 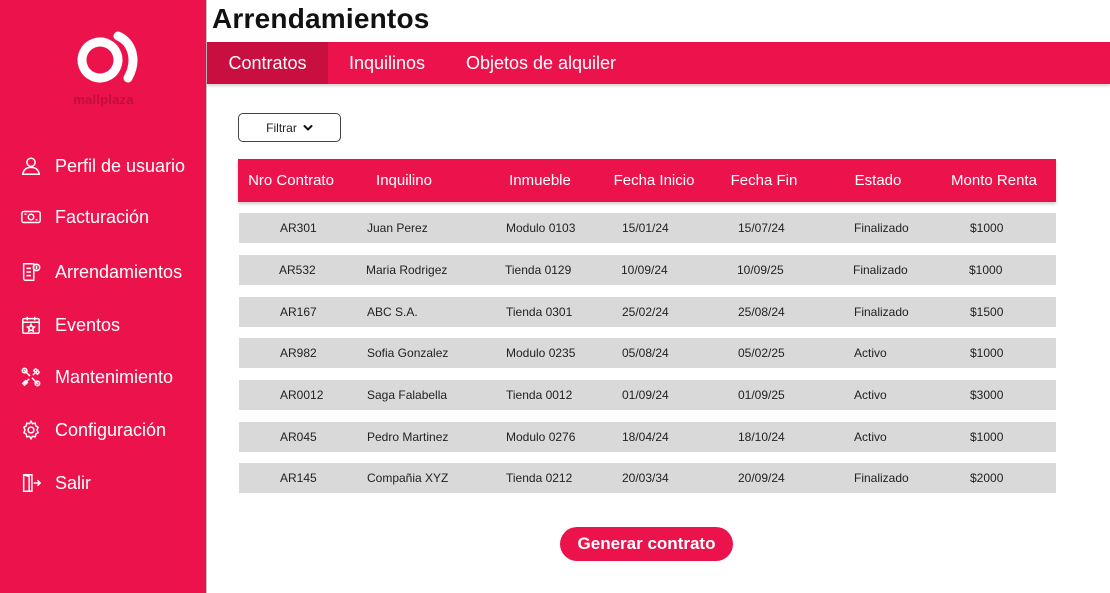 I want to click on money-icon, so click(x=31, y=217).